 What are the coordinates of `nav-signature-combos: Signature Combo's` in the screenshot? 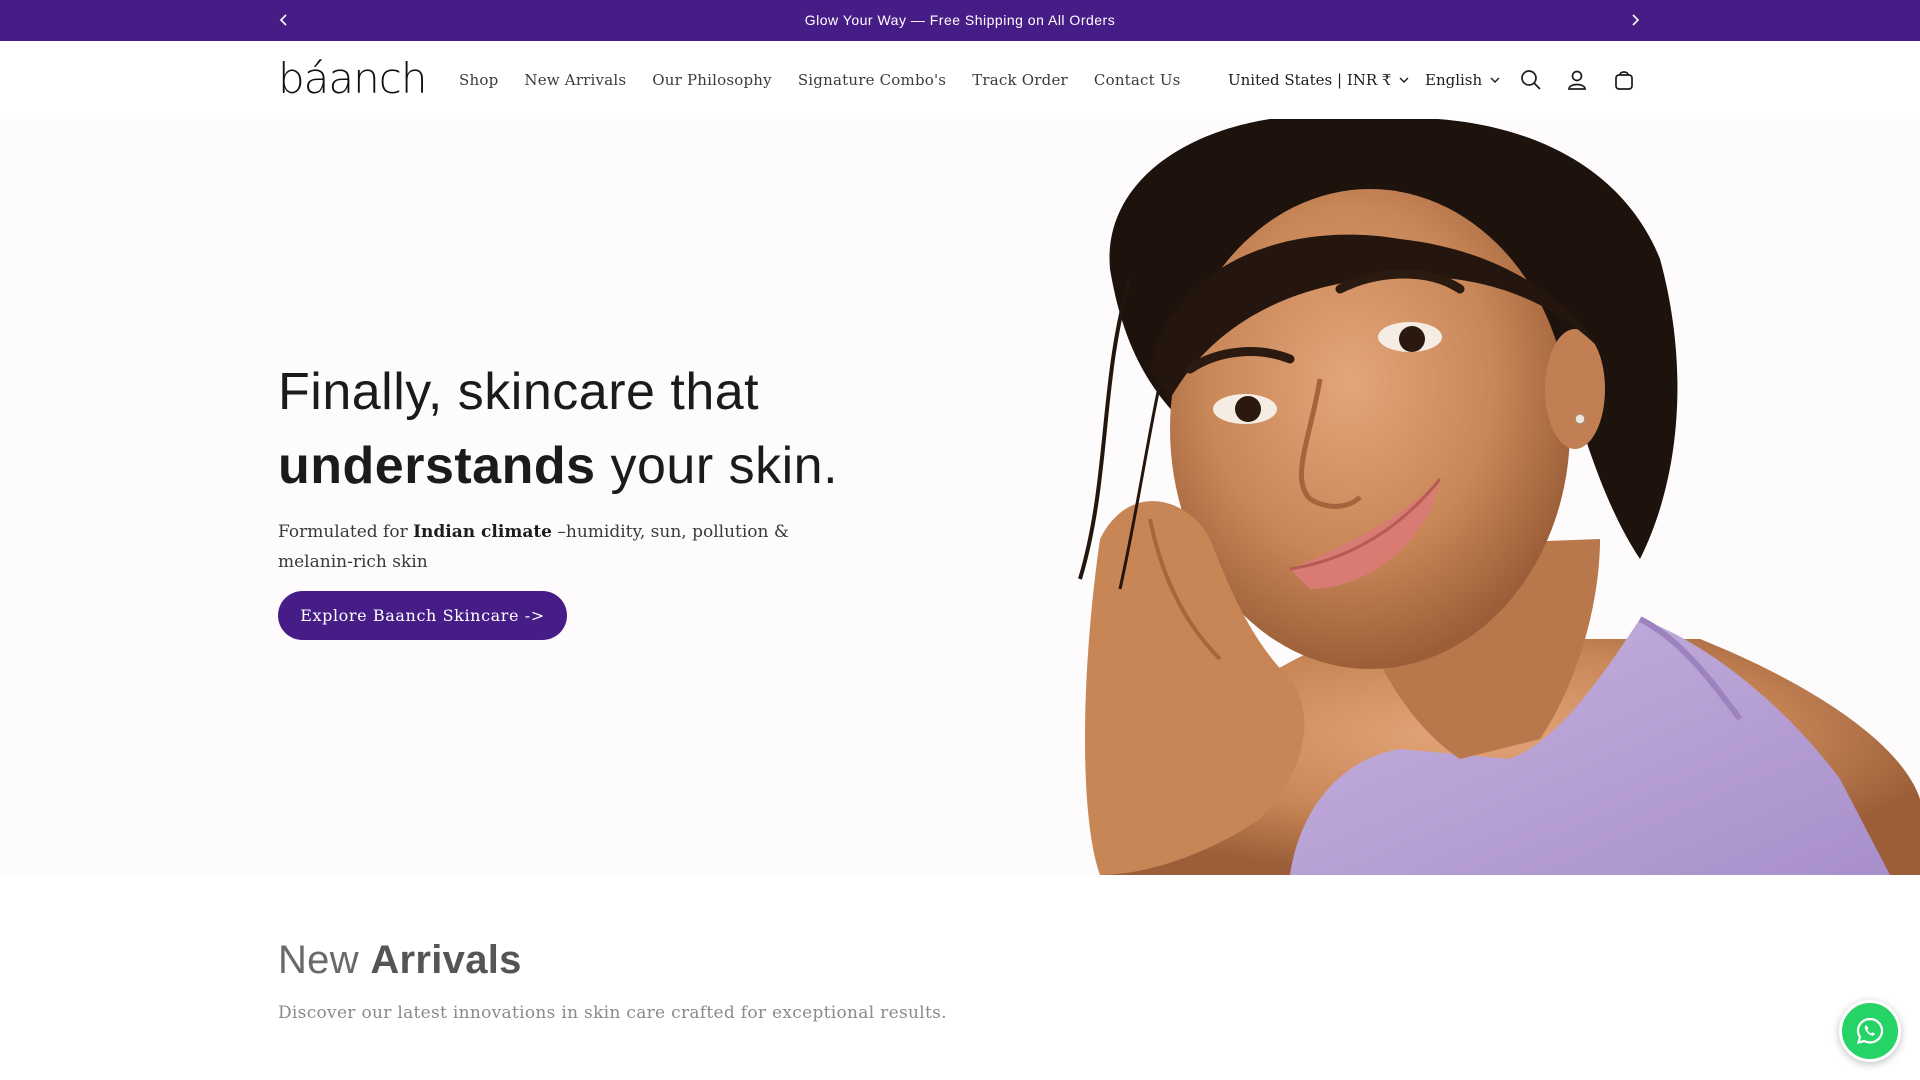 It's located at (872, 80).